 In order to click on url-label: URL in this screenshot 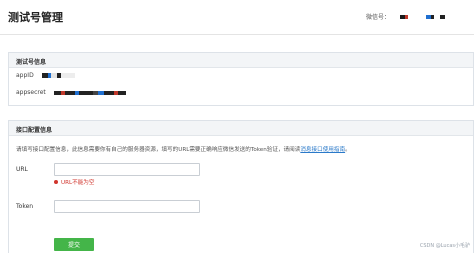, I will do `click(22, 169)`.